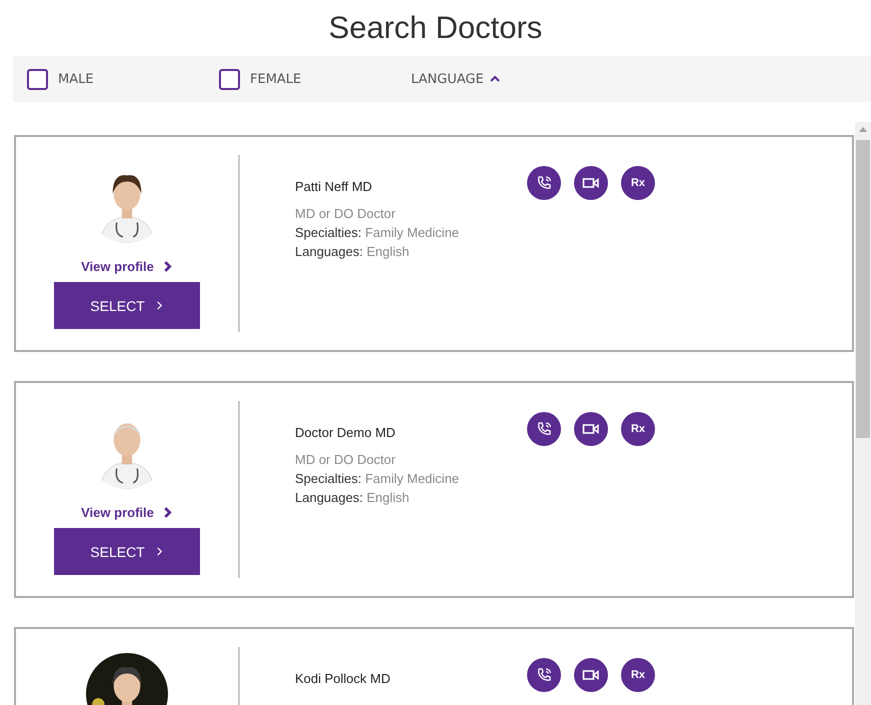 The width and height of the screenshot is (871, 705). What do you see at coordinates (345, 432) in the screenshot?
I see `doctor-name: Doctor Demo MD` at bounding box center [345, 432].